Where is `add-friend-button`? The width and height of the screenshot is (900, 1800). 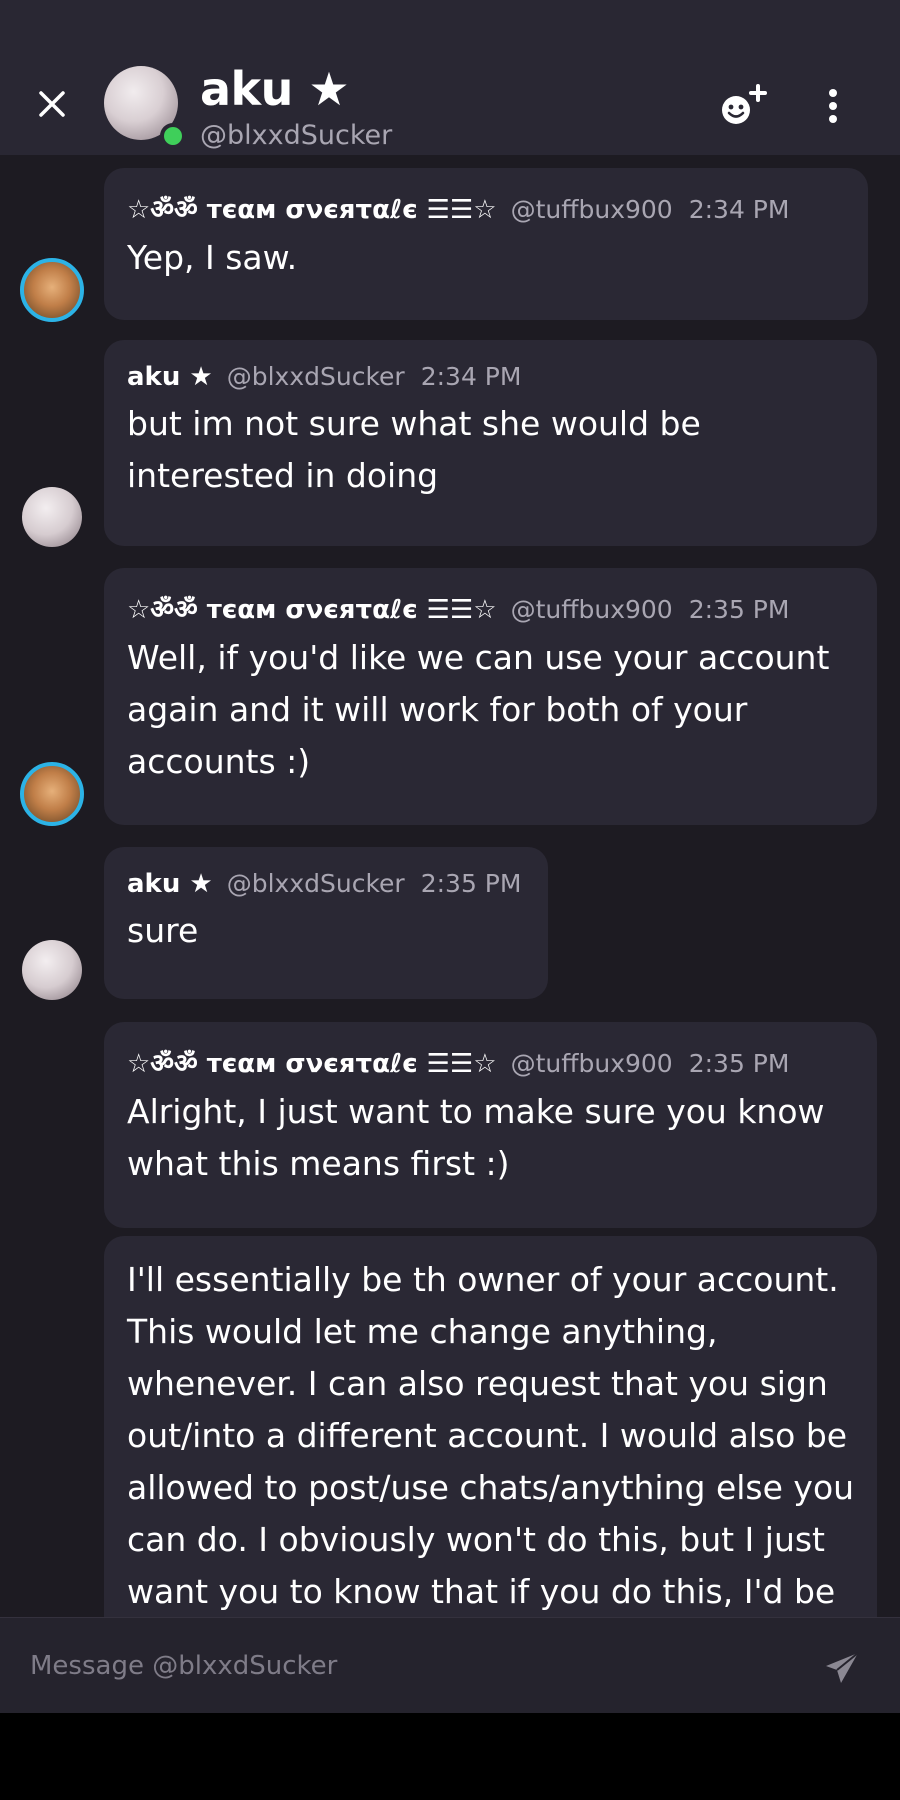 add-friend-button is located at coordinates (743, 107).